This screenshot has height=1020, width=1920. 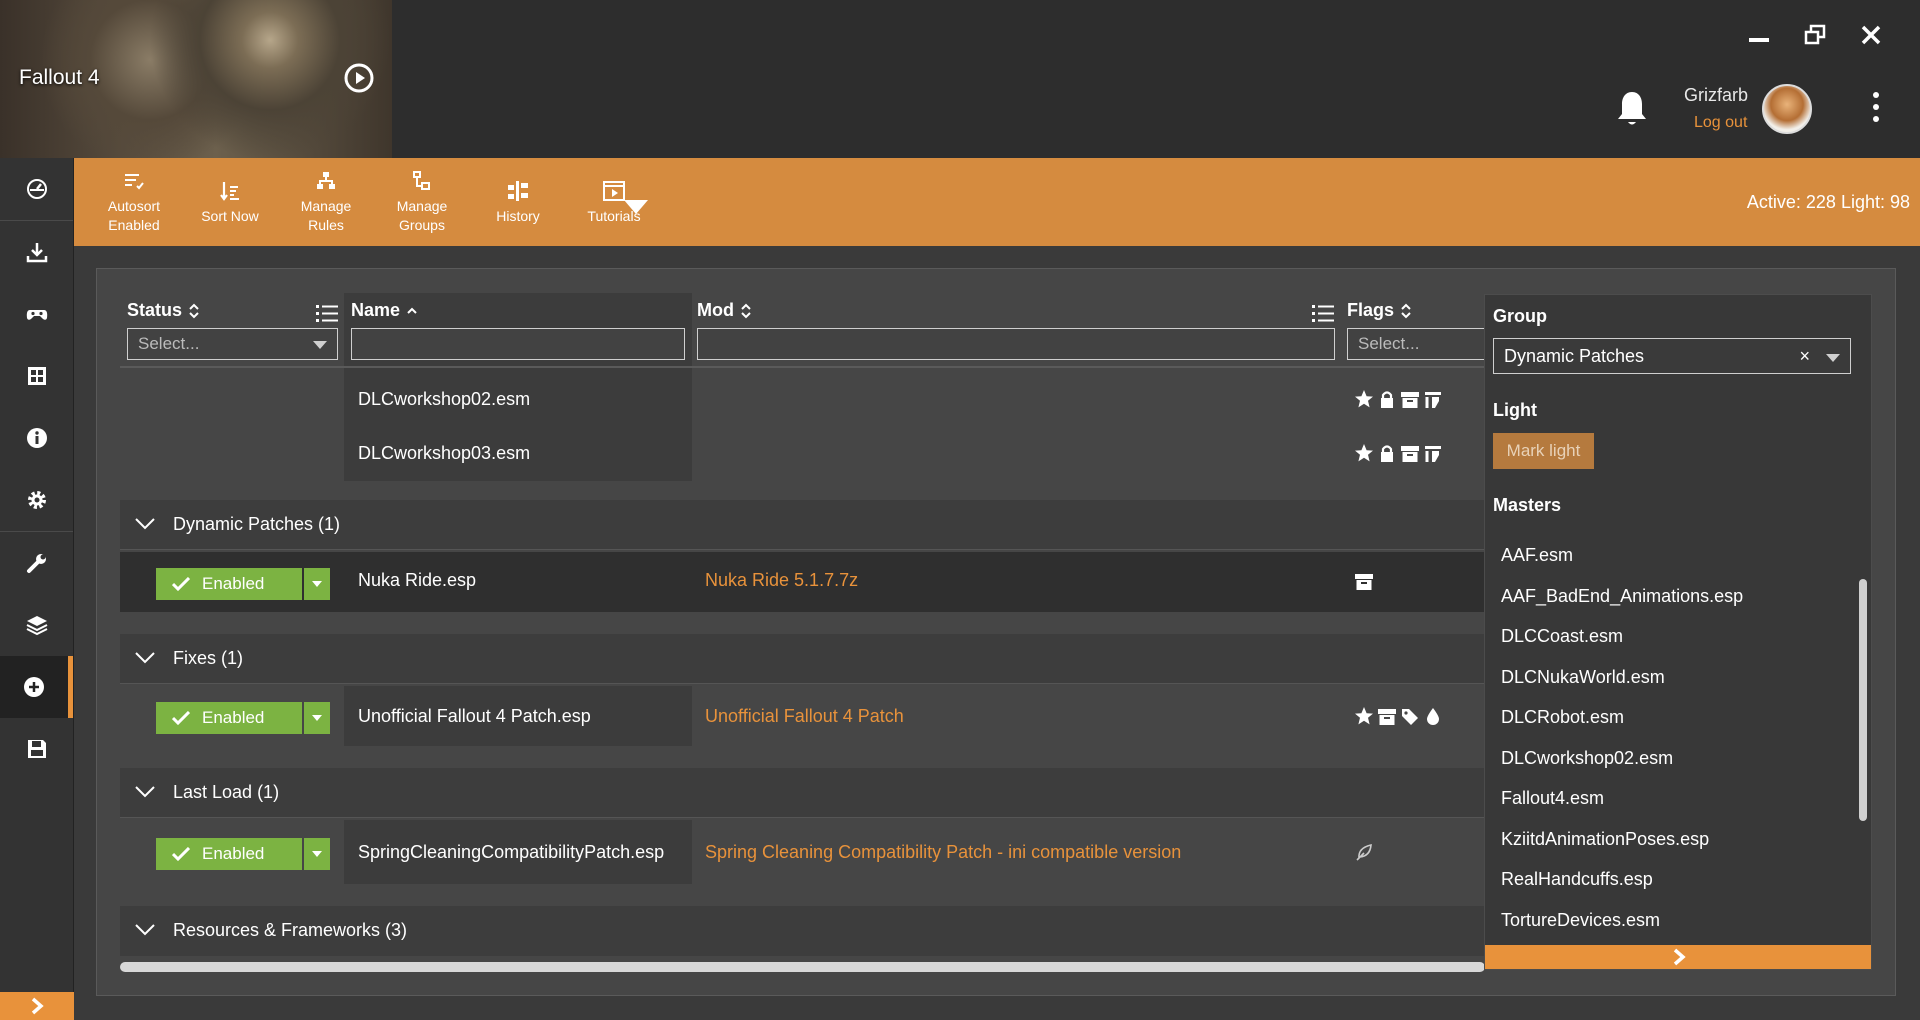 What do you see at coordinates (230, 215) in the screenshot?
I see `sort-now-label: Sort Now` at bounding box center [230, 215].